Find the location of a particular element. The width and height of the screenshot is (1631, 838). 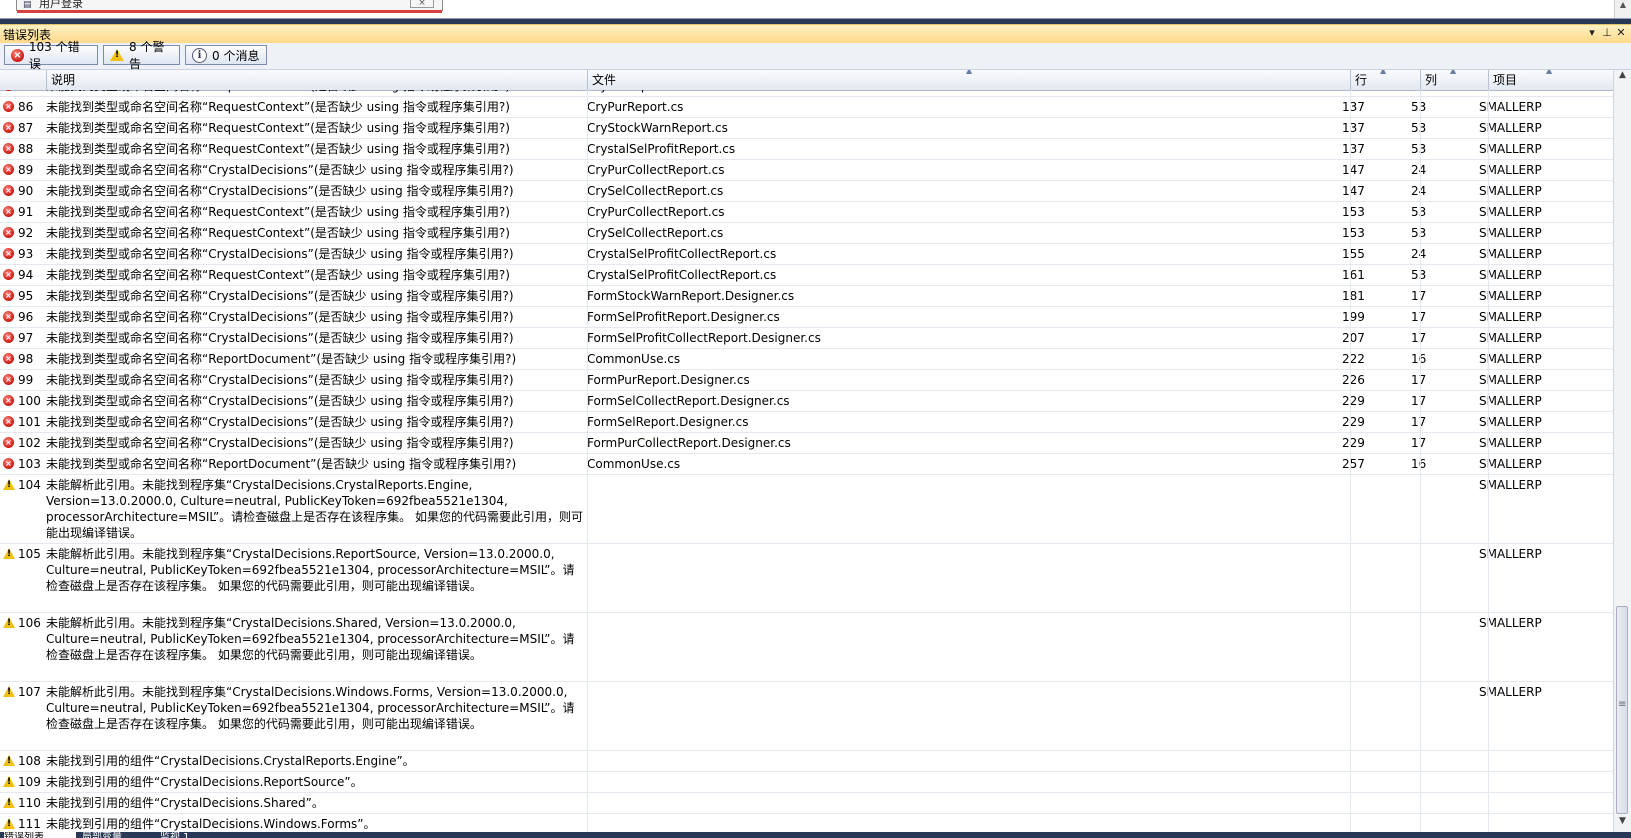

errors-filter-button: × 103 个错误 is located at coordinates (51, 55).